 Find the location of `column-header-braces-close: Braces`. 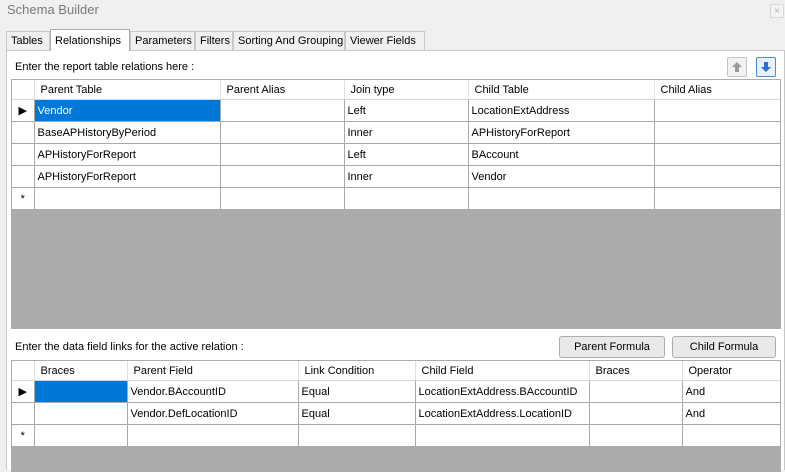

column-header-braces-close: Braces is located at coordinates (636, 371).